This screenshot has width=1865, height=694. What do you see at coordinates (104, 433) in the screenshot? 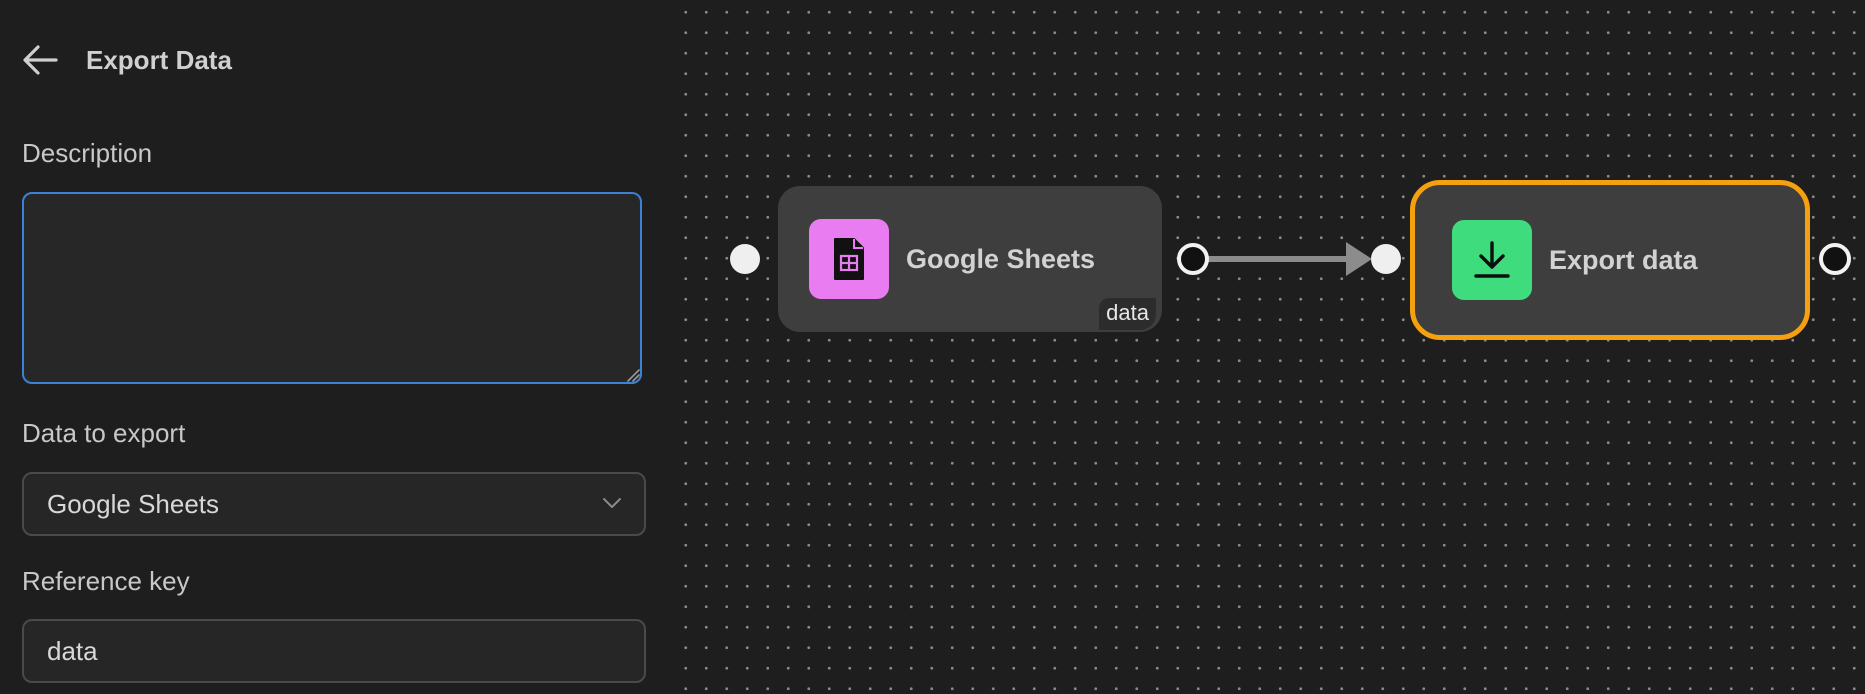
I see `data-to-export-label: Data to export` at bounding box center [104, 433].